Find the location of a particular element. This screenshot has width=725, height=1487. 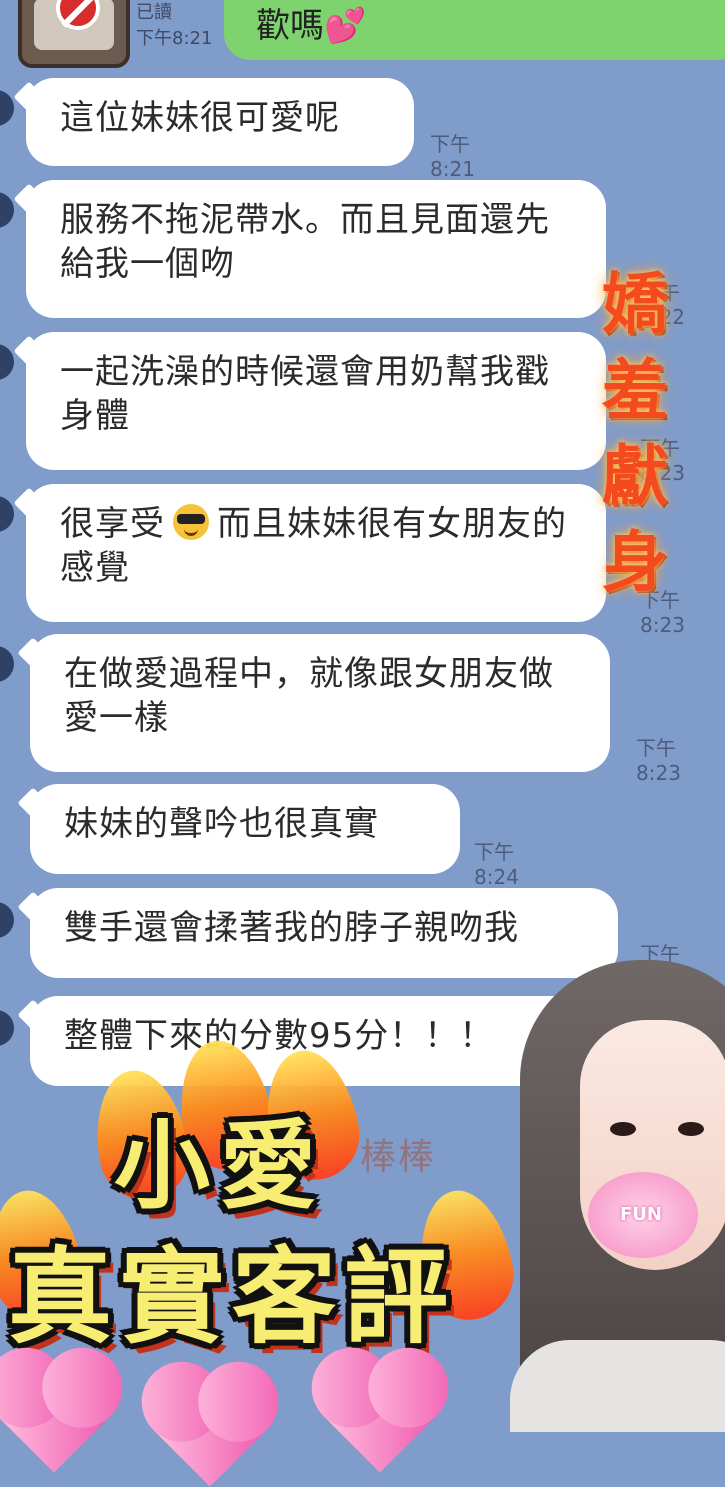

received-message-bubble: 這位妹妹很可愛呢 is located at coordinates (220, 122).